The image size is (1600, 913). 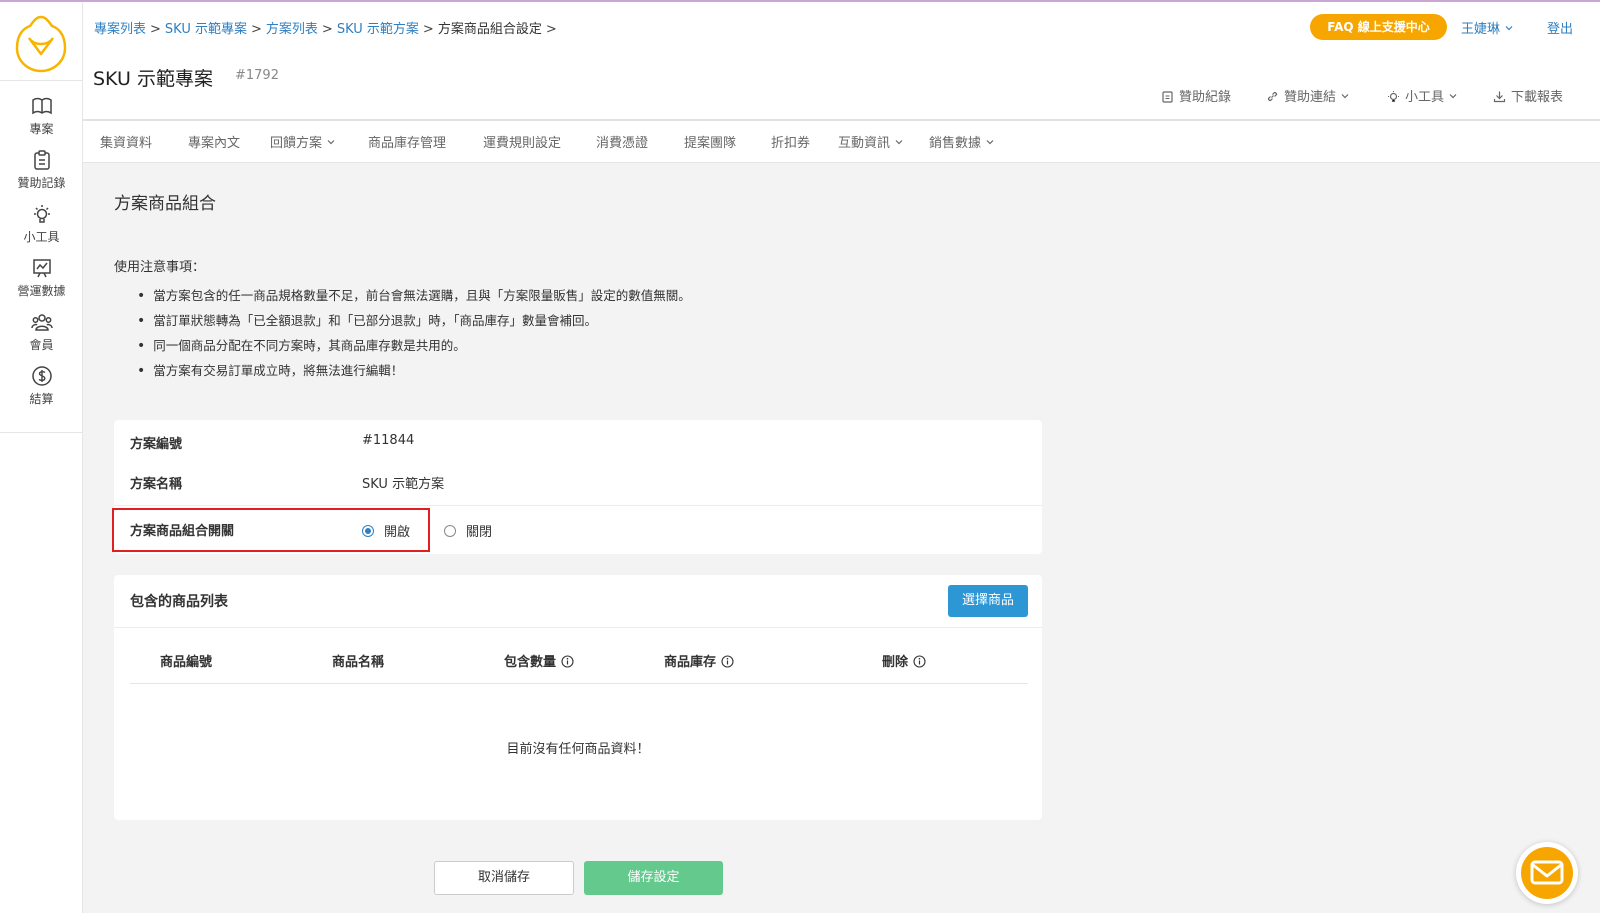 I want to click on column-header-delete: 刪除, so click(x=904, y=660).